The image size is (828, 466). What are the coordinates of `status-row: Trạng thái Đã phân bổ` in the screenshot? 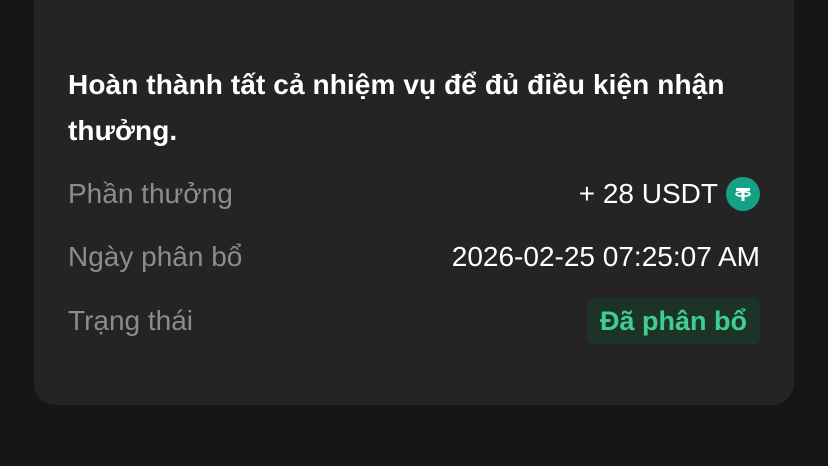 It's located at (414, 321).